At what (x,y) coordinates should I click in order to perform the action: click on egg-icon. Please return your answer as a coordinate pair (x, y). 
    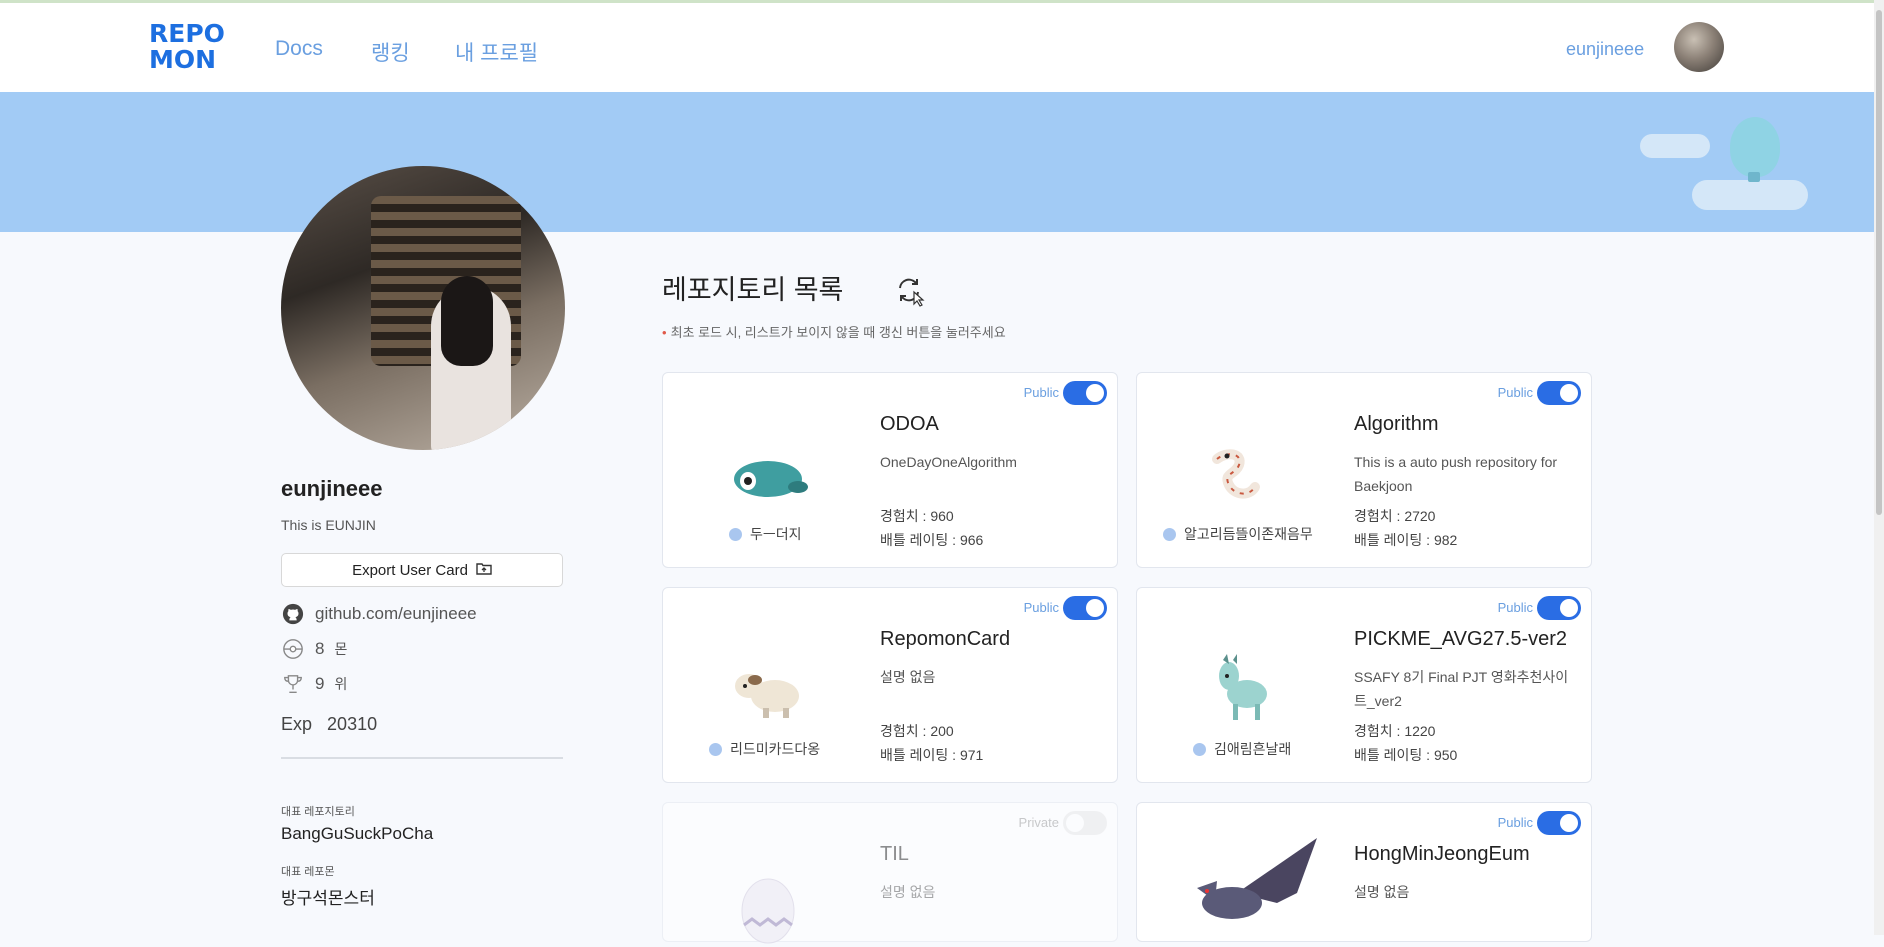
    Looking at the image, I should click on (768, 911).